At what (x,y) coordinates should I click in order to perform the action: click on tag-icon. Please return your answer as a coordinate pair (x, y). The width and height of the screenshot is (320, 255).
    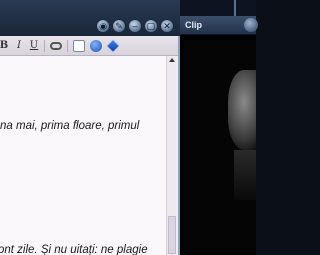
    Looking at the image, I should click on (113, 45).